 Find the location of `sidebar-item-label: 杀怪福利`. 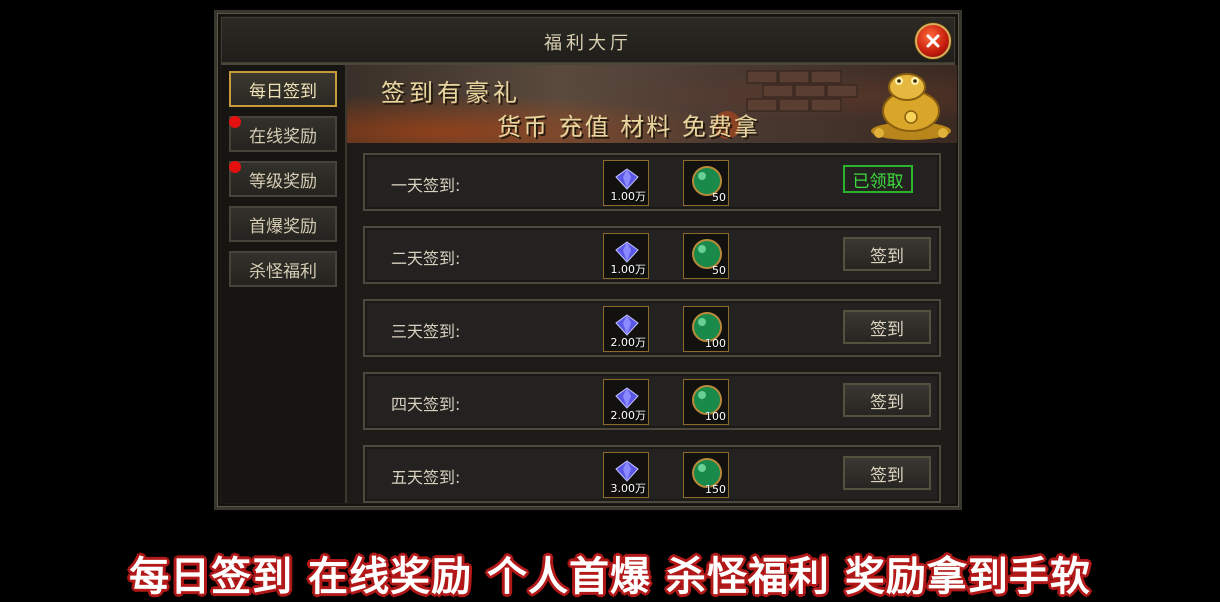

sidebar-item-label: 杀怪福利 is located at coordinates (283, 271).